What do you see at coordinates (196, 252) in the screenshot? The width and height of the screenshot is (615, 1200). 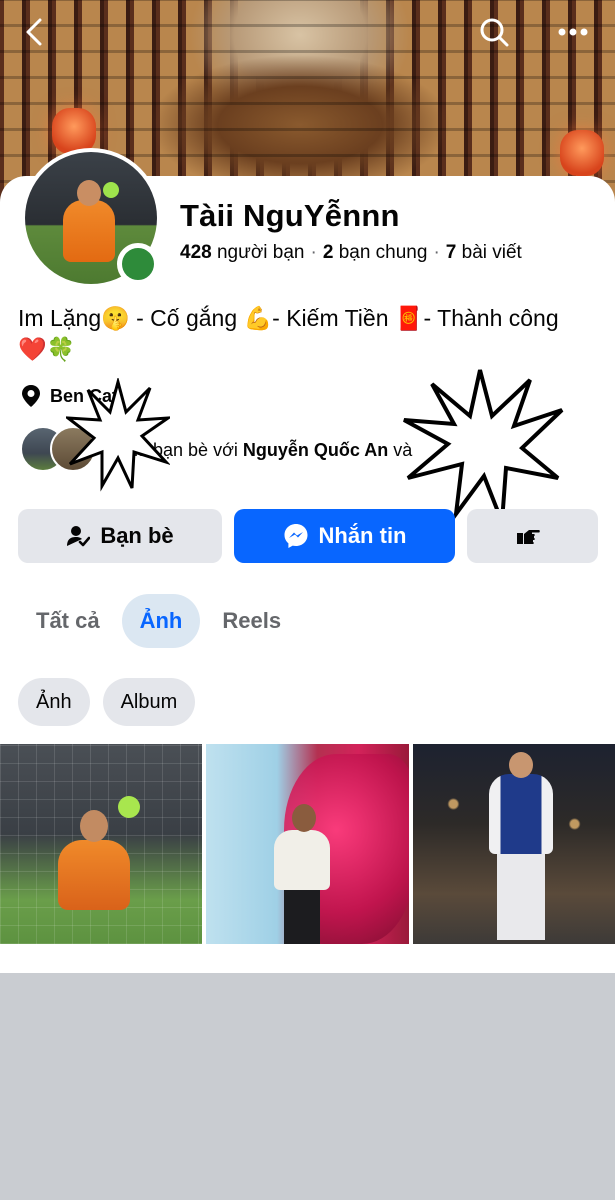 I see `friends-count: 428` at bounding box center [196, 252].